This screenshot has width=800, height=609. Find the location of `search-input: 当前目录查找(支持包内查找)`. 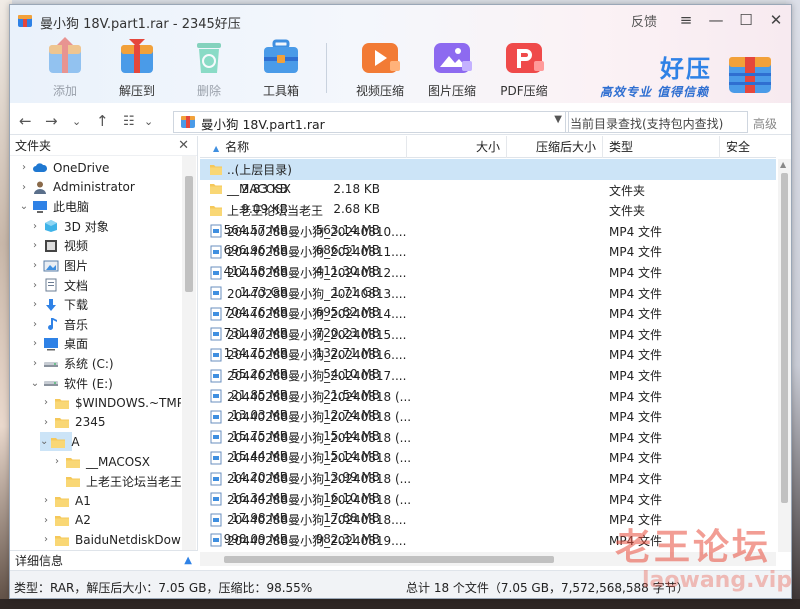

search-input: 当前目录查找(支持包内查找) is located at coordinates (656, 122).